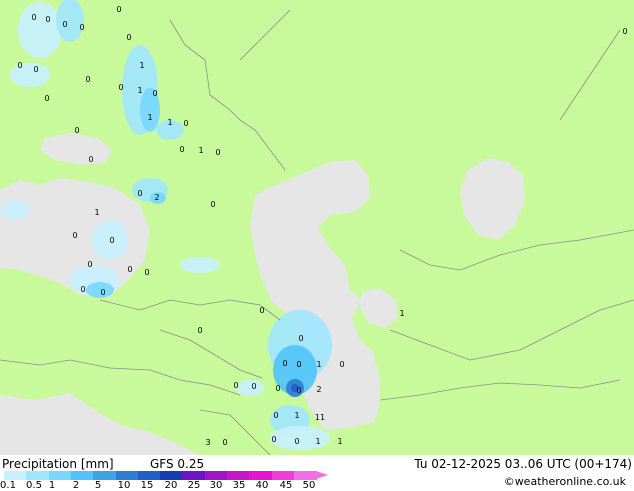  Describe the element at coordinates (207, 442) in the screenshot. I see `precip-value: 3` at that location.